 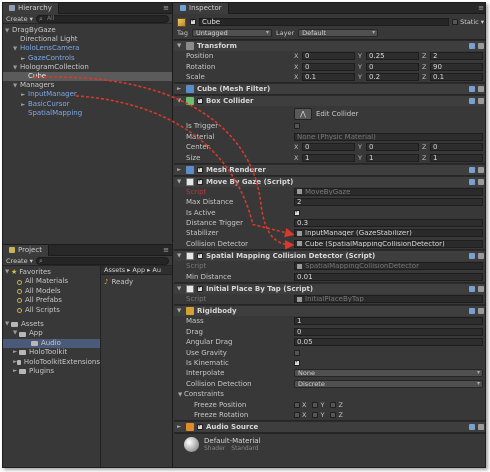 What do you see at coordinates (333, 404) in the screenshot?
I see `freeze-position-z-checkbox` at bounding box center [333, 404].